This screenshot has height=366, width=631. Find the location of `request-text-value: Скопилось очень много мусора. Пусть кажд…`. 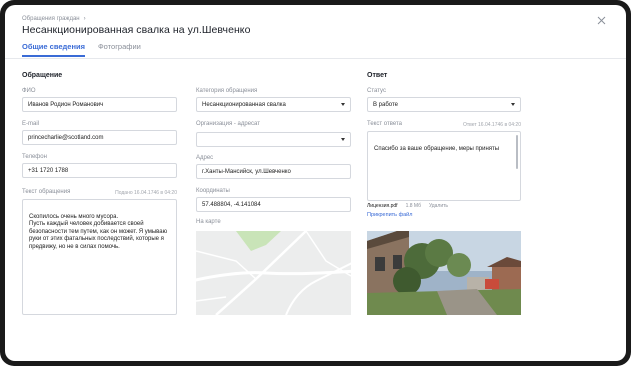

request-text-value: Скопилось очень много мусора. Пусть кажд… is located at coordinates (98, 231).